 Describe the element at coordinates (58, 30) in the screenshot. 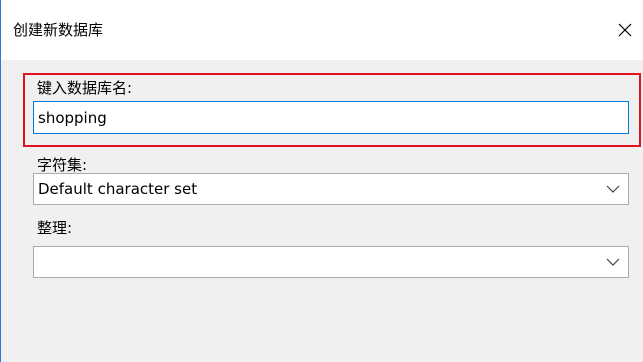

I see `dialog-title: 创建新数据库` at that location.